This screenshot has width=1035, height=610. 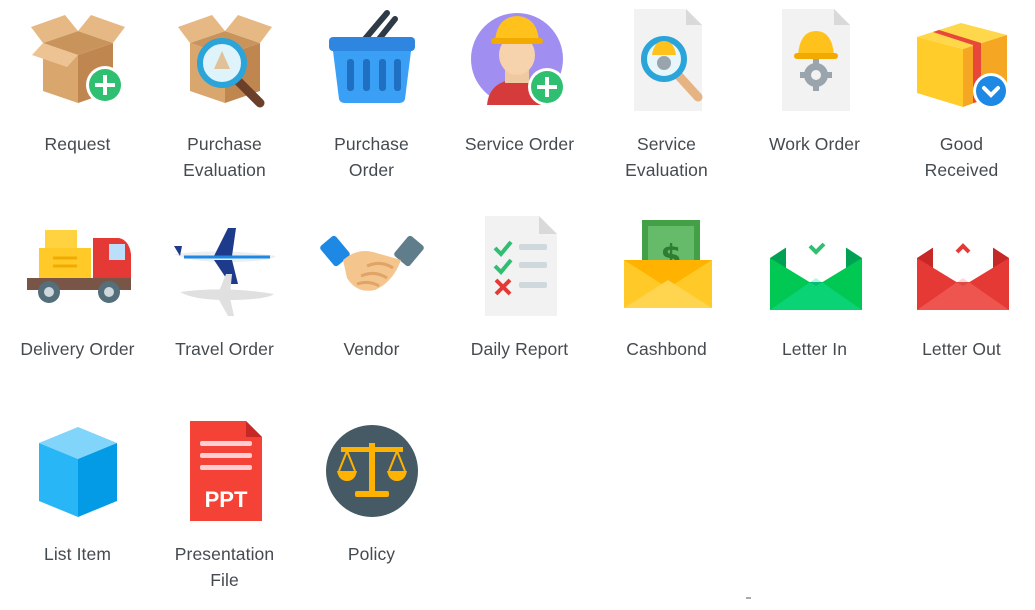 What do you see at coordinates (519, 144) in the screenshot?
I see `service-order-label: Service Order` at bounding box center [519, 144].